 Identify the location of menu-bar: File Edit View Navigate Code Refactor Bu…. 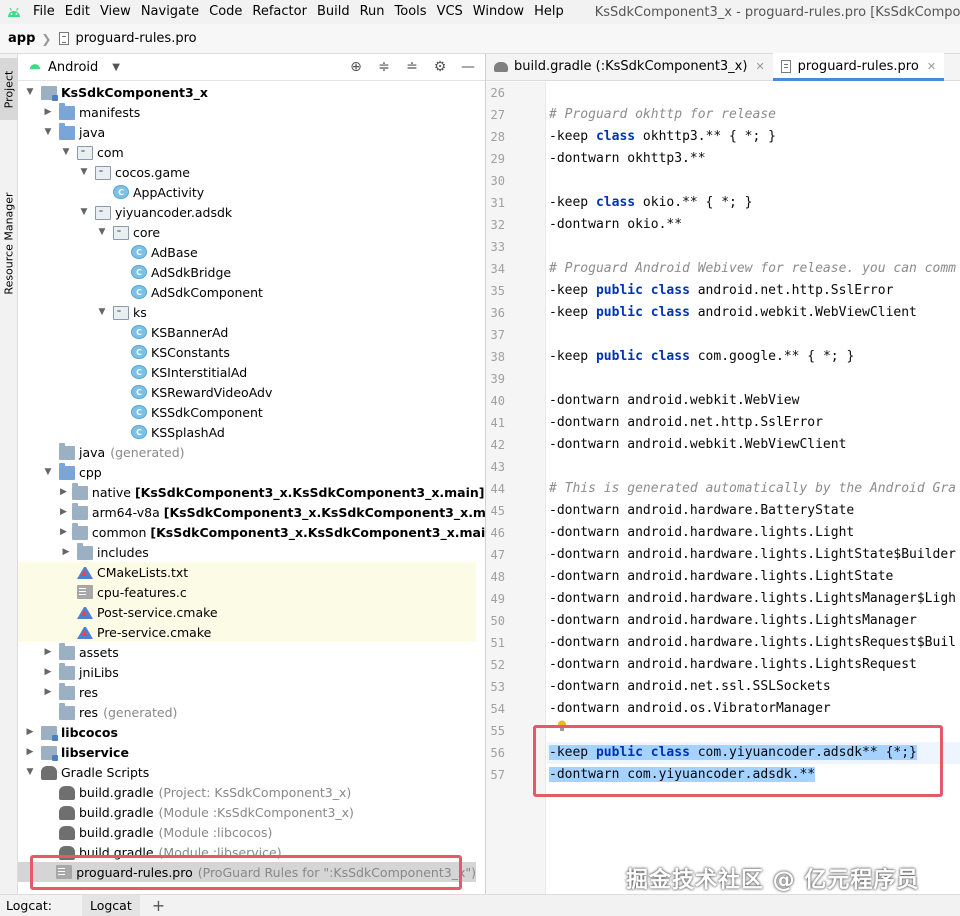
(480, 12).